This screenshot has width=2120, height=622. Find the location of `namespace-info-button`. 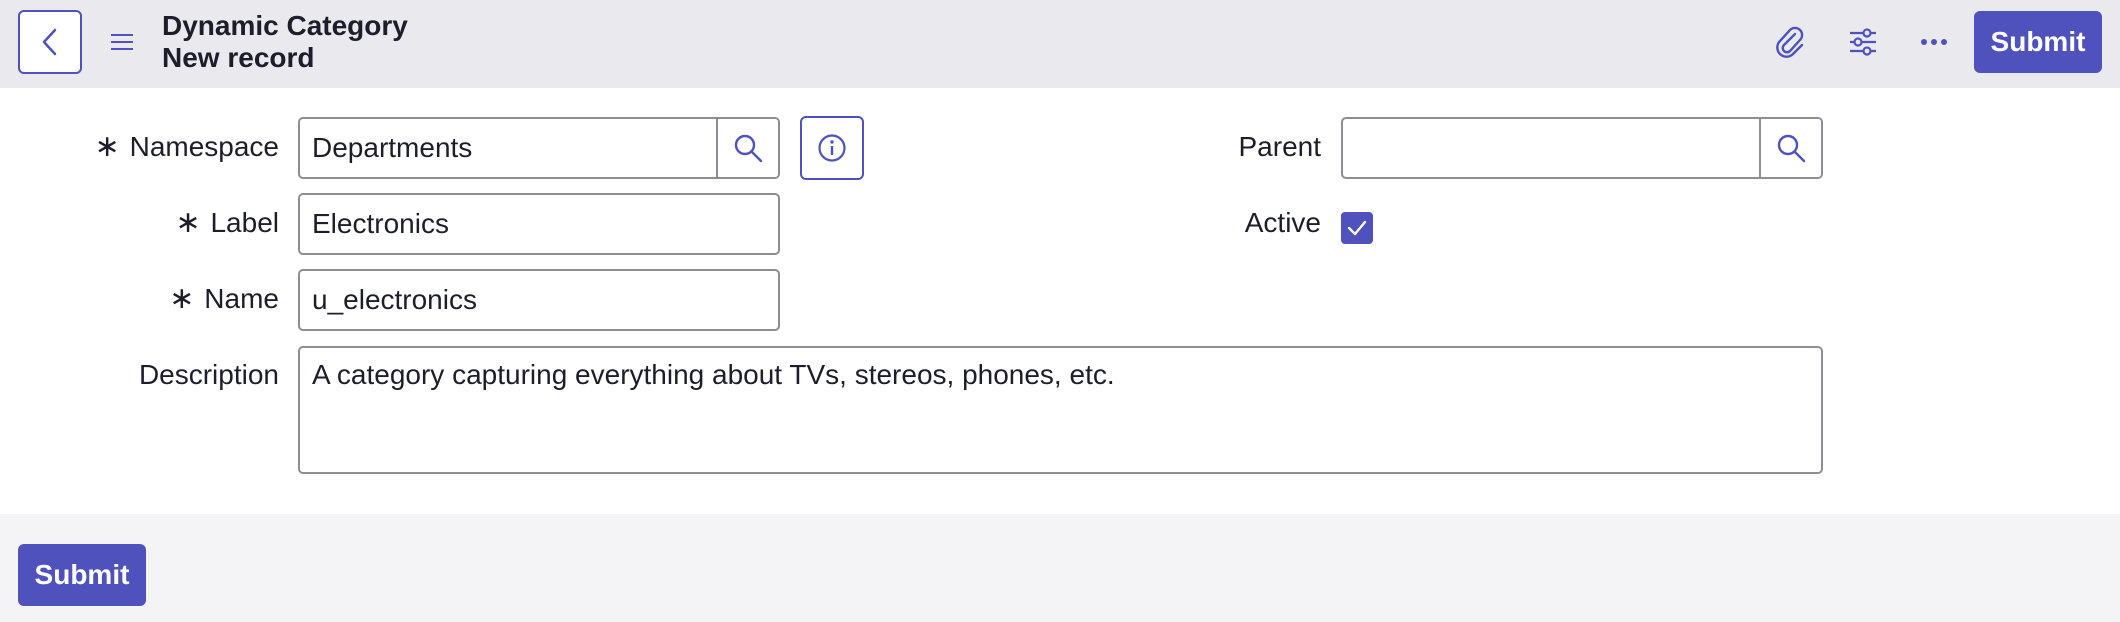

namespace-info-button is located at coordinates (832, 148).